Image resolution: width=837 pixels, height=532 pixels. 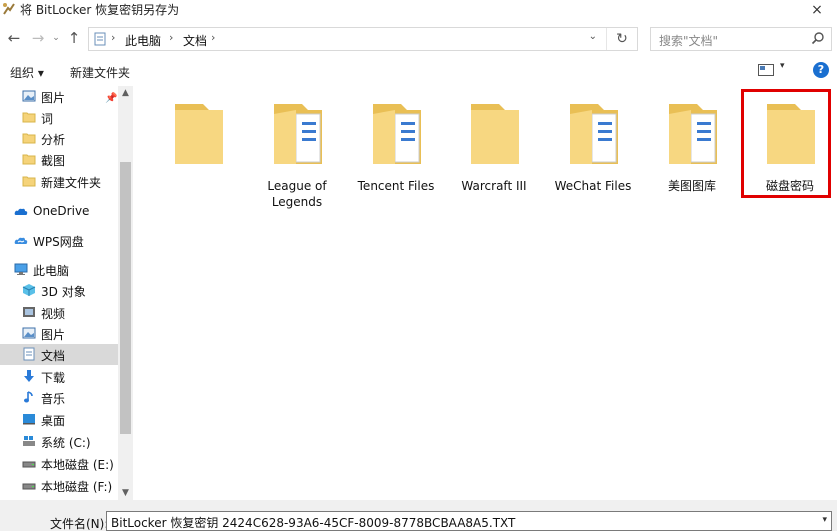 What do you see at coordinates (29, 290) in the screenshot?
I see `3d-objects-icon` at bounding box center [29, 290].